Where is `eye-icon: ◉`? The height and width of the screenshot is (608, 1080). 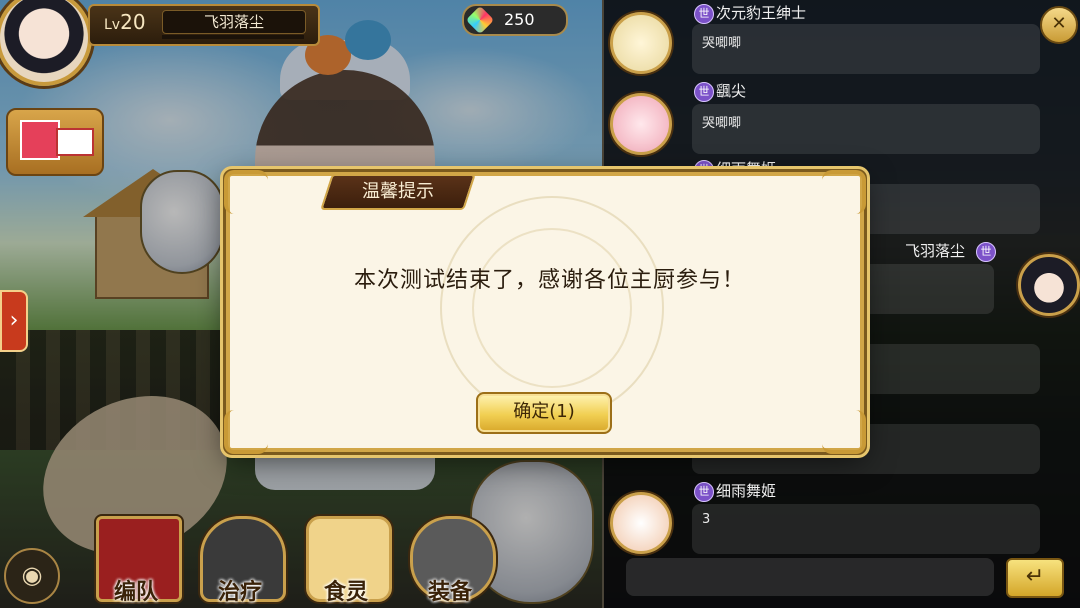
eye-icon: ◉ is located at coordinates (32, 576).